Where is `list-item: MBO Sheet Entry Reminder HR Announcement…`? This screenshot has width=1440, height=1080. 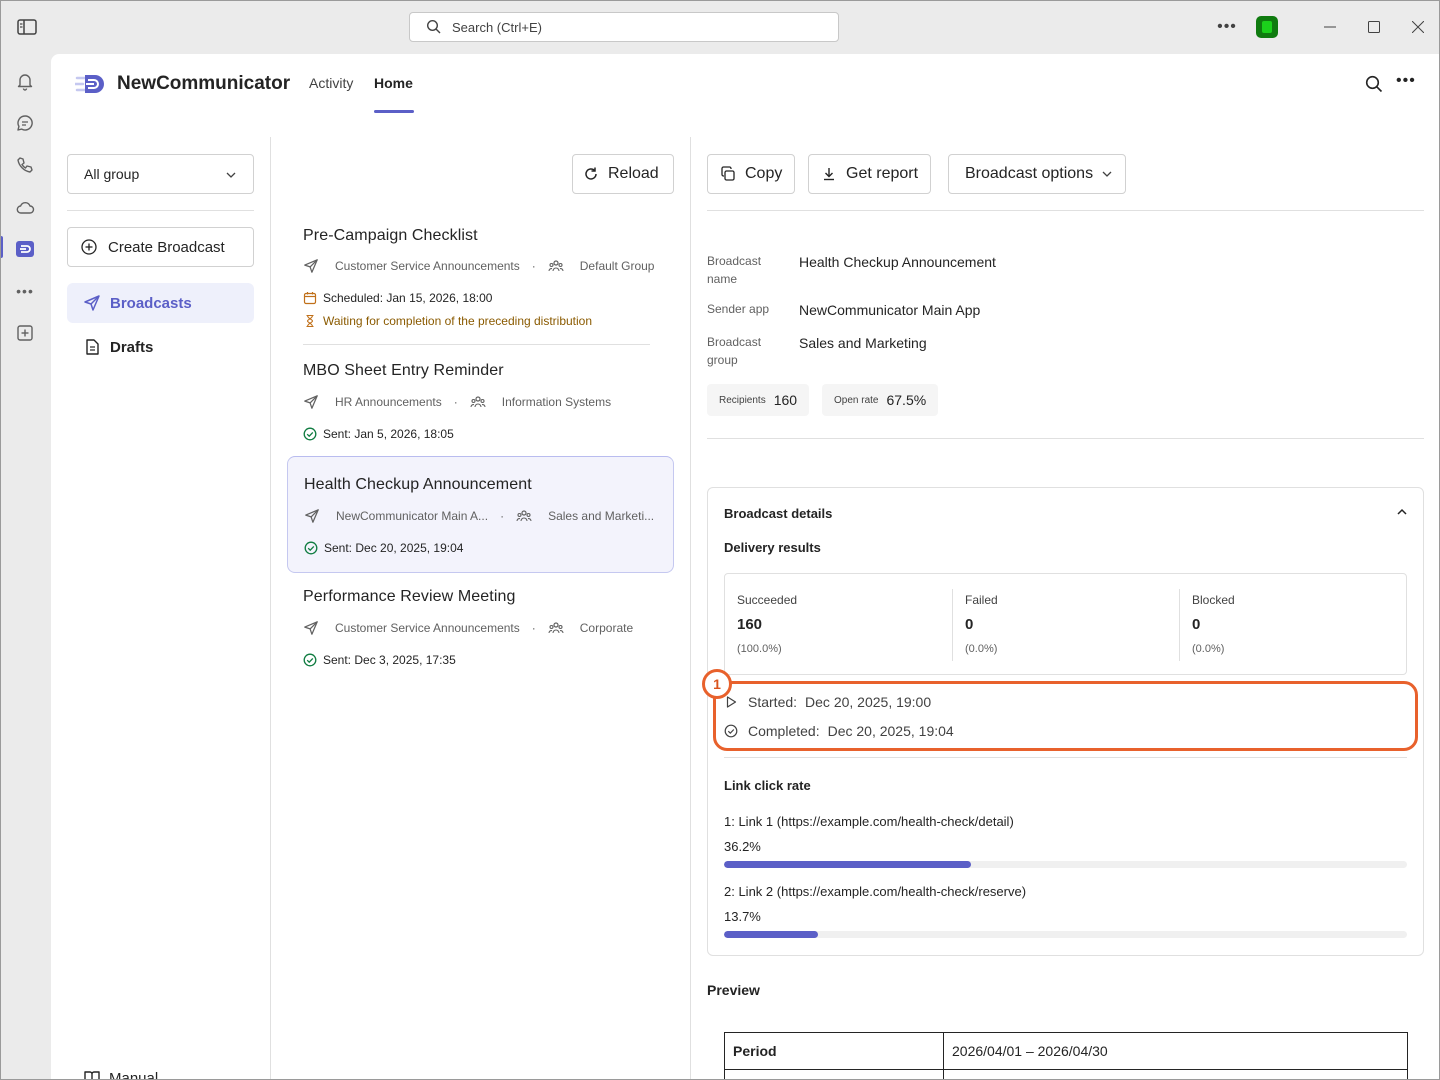 list-item: MBO Sheet Entry Reminder HR Announcement… is located at coordinates (480, 404).